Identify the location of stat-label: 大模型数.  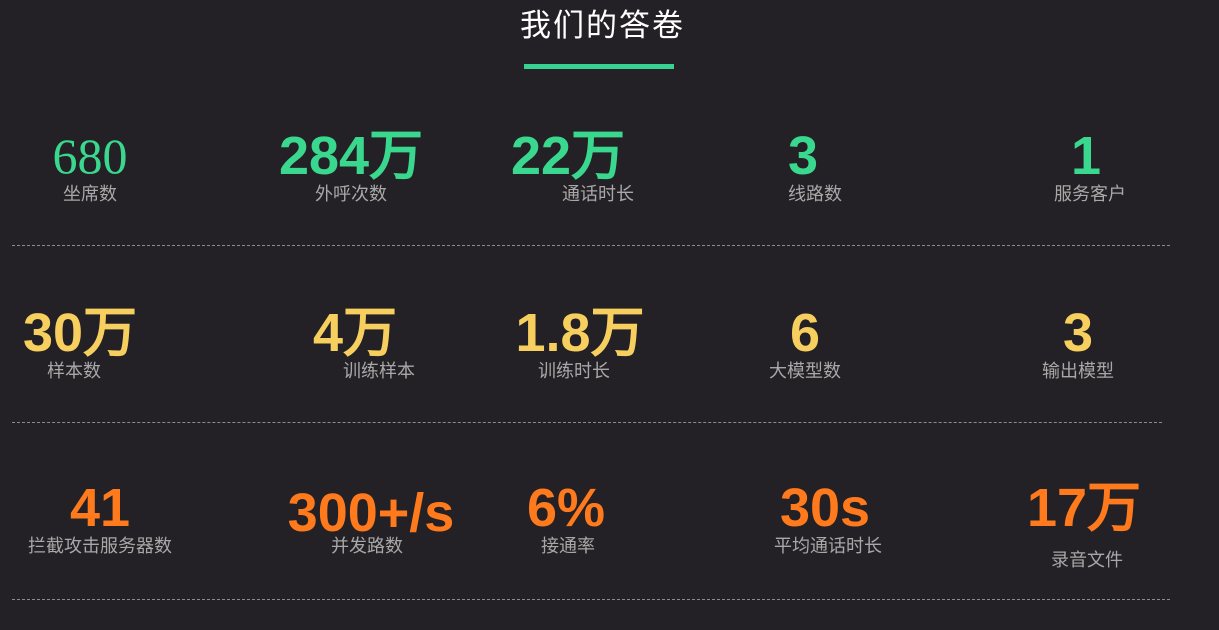
(805, 371).